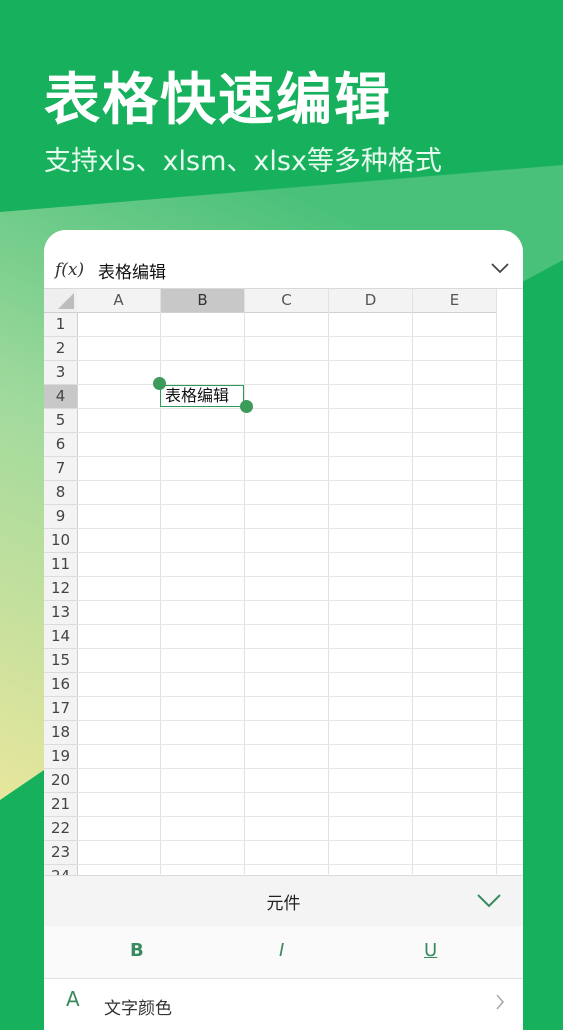 The height and width of the screenshot is (1030, 563). What do you see at coordinates (61, 661) in the screenshot?
I see `row-header-15: 15` at bounding box center [61, 661].